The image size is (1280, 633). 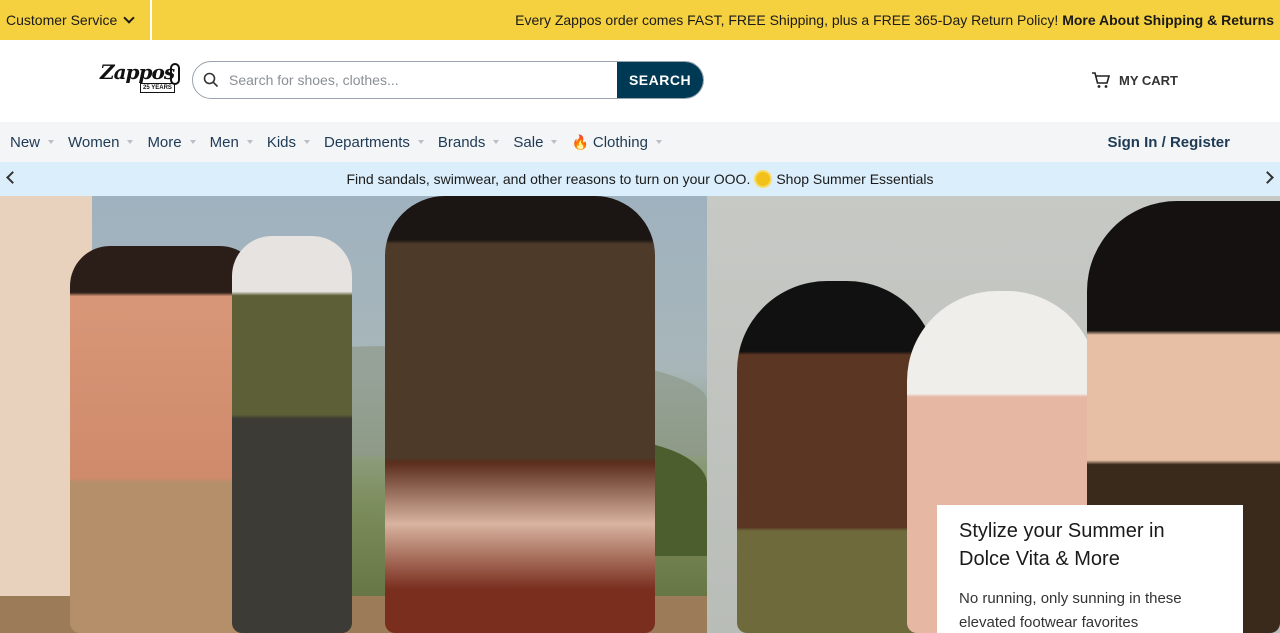 I want to click on nav-label: Clothing, so click(x=620, y=142).